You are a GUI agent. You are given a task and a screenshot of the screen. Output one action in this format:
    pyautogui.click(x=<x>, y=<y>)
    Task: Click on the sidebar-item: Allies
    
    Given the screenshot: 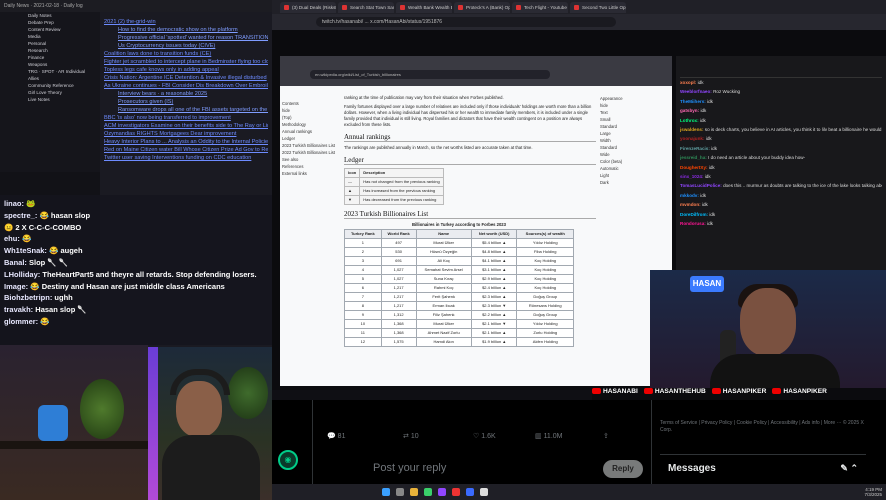 What is the action you would take?
    pyautogui.click(x=50, y=78)
    